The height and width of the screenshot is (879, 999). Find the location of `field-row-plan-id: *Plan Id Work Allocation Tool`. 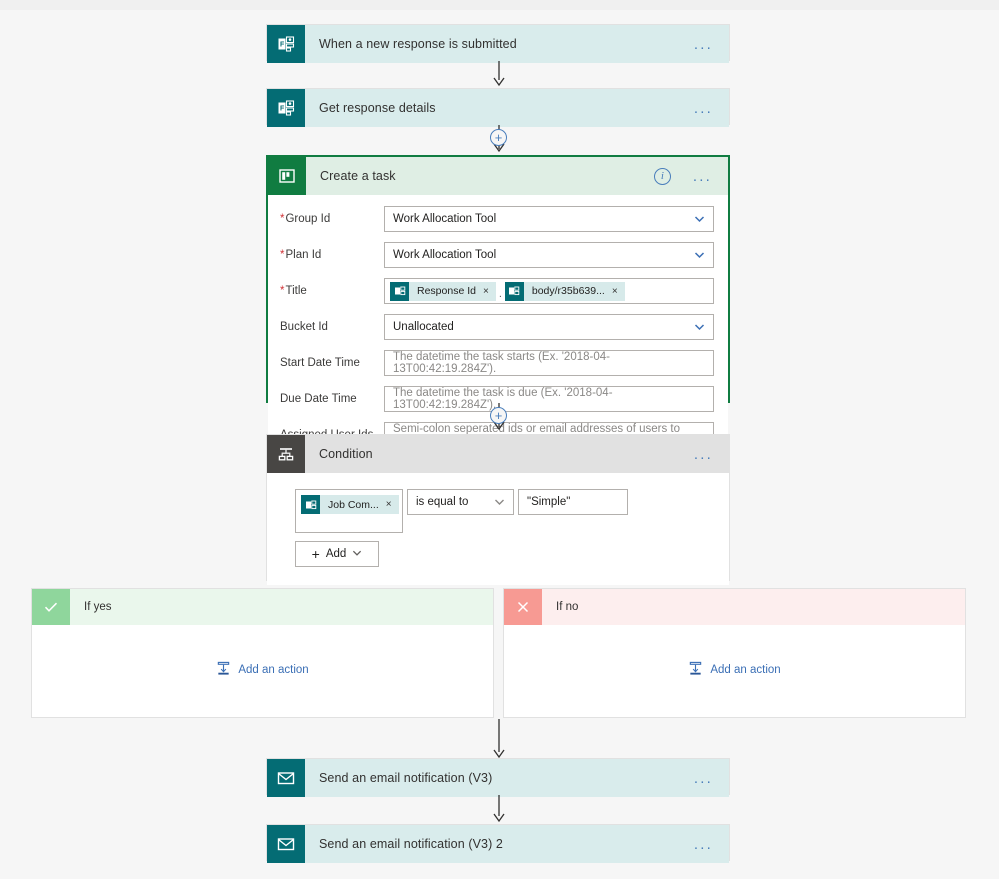

field-row-plan-id: *Plan Id Work Allocation Tool is located at coordinates (498, 255).